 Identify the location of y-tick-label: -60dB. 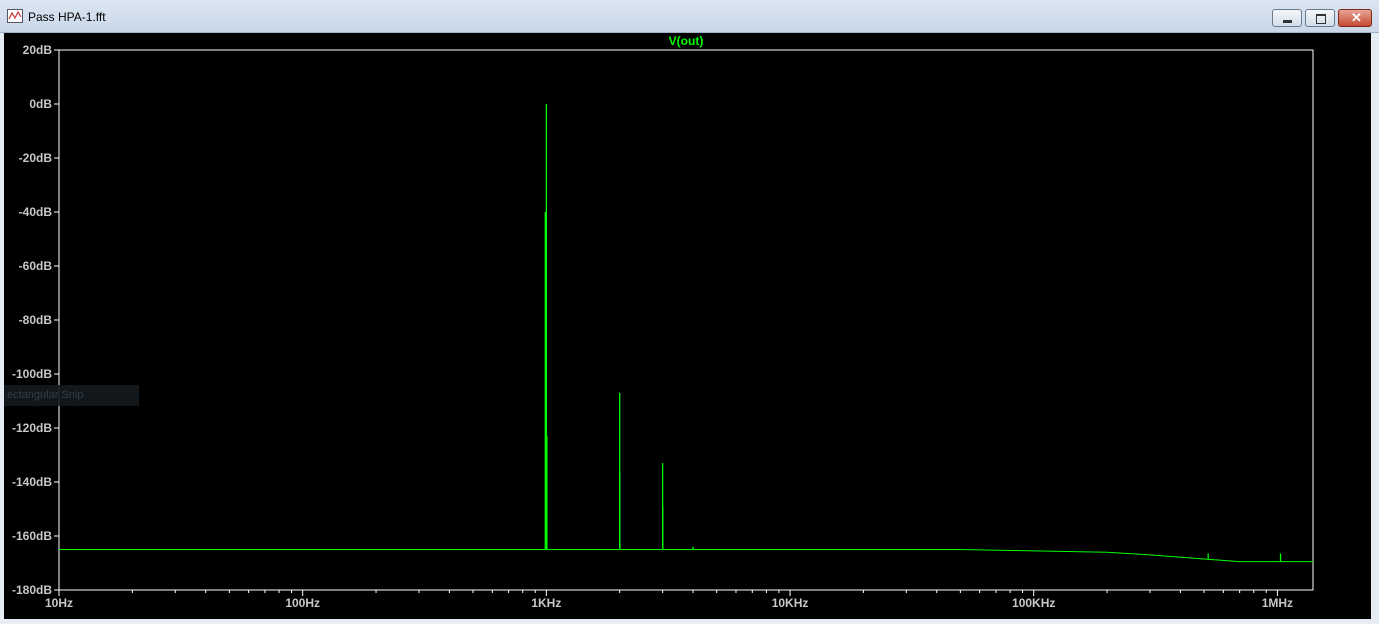
(36, 266).